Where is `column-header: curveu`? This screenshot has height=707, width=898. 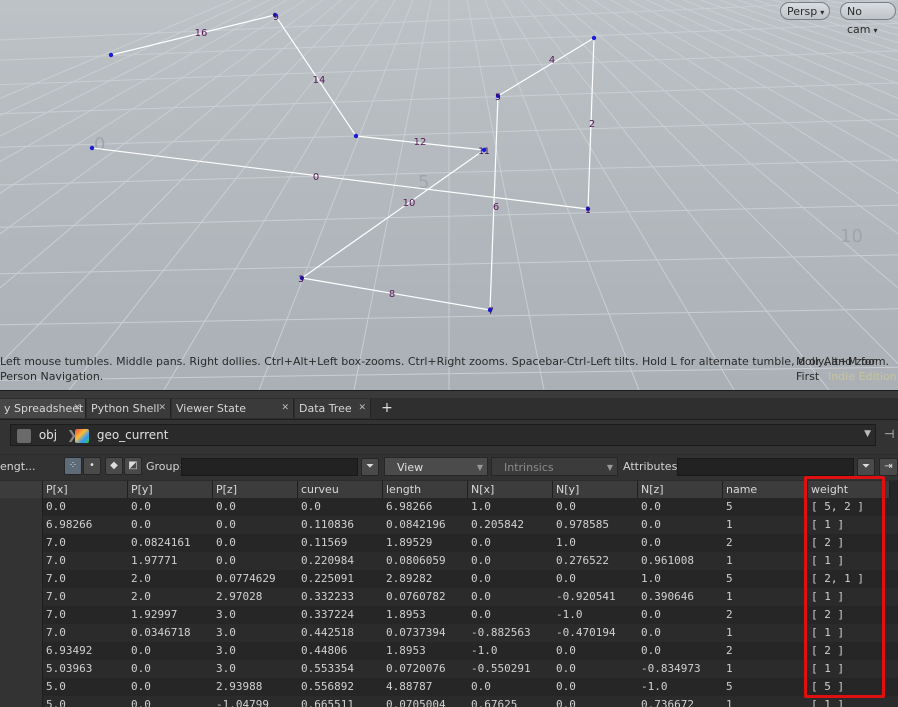
column-header: curveu is located at coordinates (340, 489).